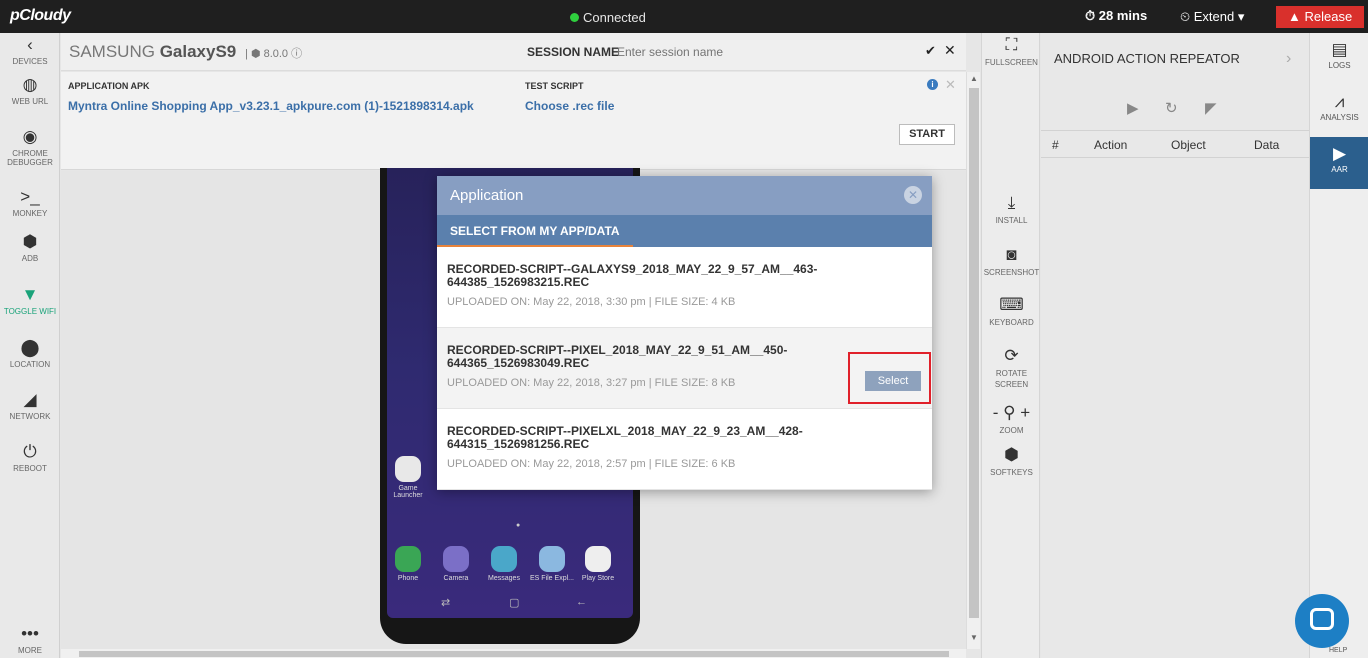 This screenshot has width=1368, height=658. What do you see at coordinates (930, 51) in the screenshot?
I see `confirm-check-icon: ✔` at bounding box center [930, 51].